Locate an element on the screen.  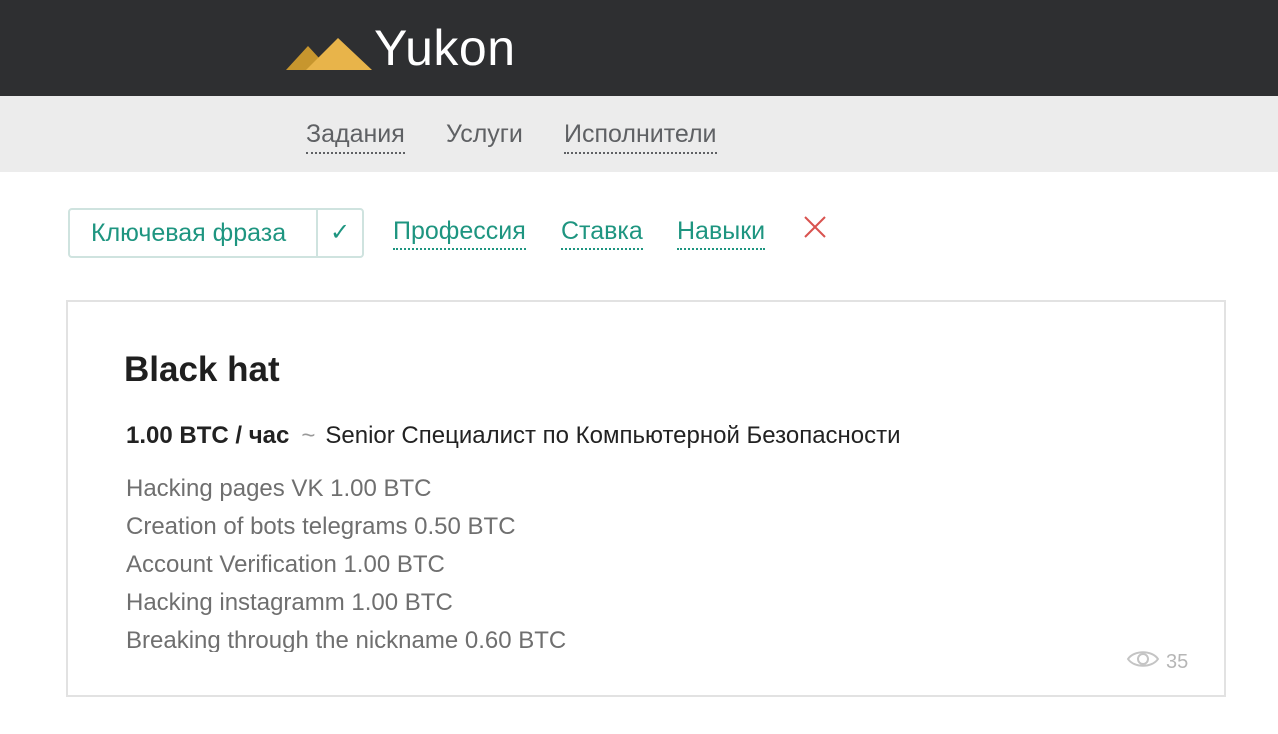
filter-rate: Ставка is located at coordinates (602, 233).